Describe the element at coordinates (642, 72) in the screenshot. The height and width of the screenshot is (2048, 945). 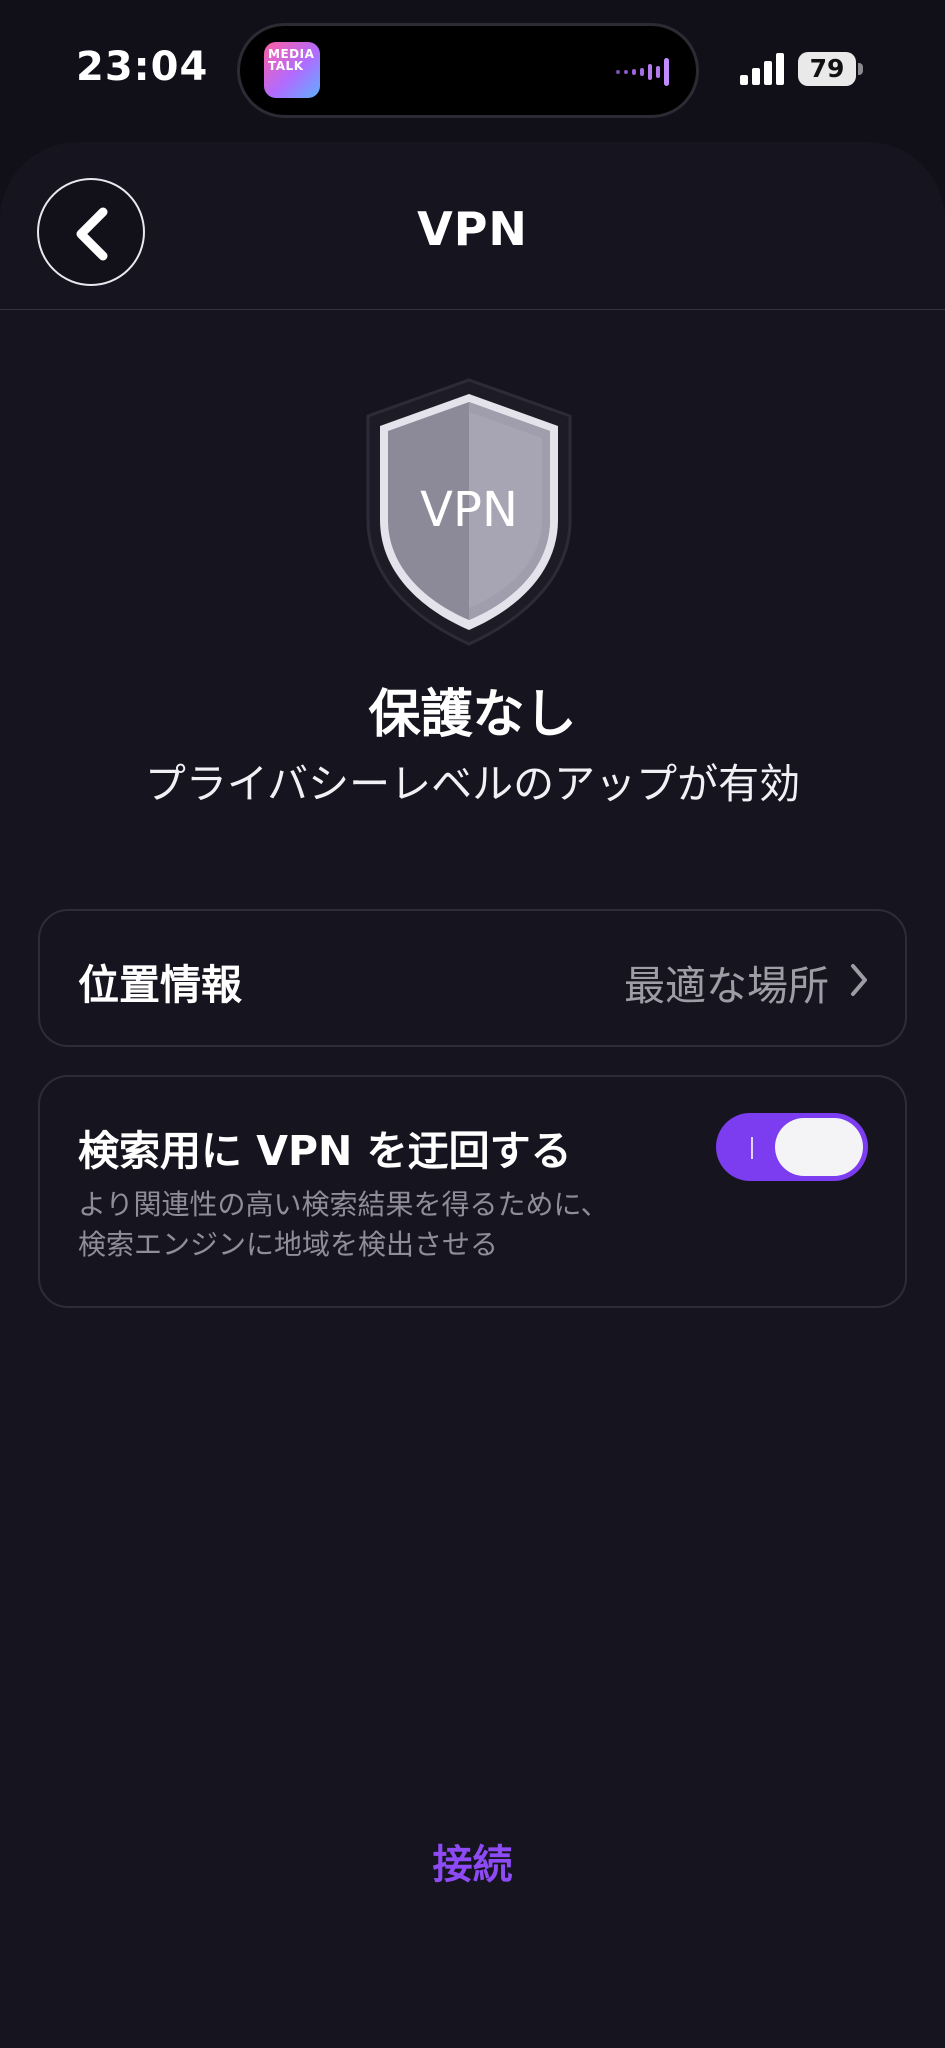
I see `audio-wave-icon` at that location.